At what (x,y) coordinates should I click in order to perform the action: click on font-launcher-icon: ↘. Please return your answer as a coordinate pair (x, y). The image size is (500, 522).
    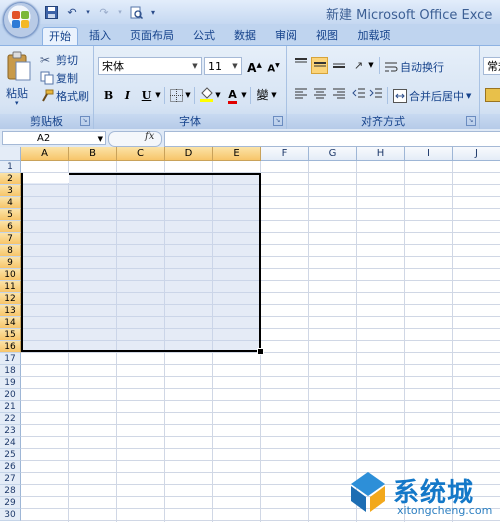
    Looking at the image, I should click on (278, 121).